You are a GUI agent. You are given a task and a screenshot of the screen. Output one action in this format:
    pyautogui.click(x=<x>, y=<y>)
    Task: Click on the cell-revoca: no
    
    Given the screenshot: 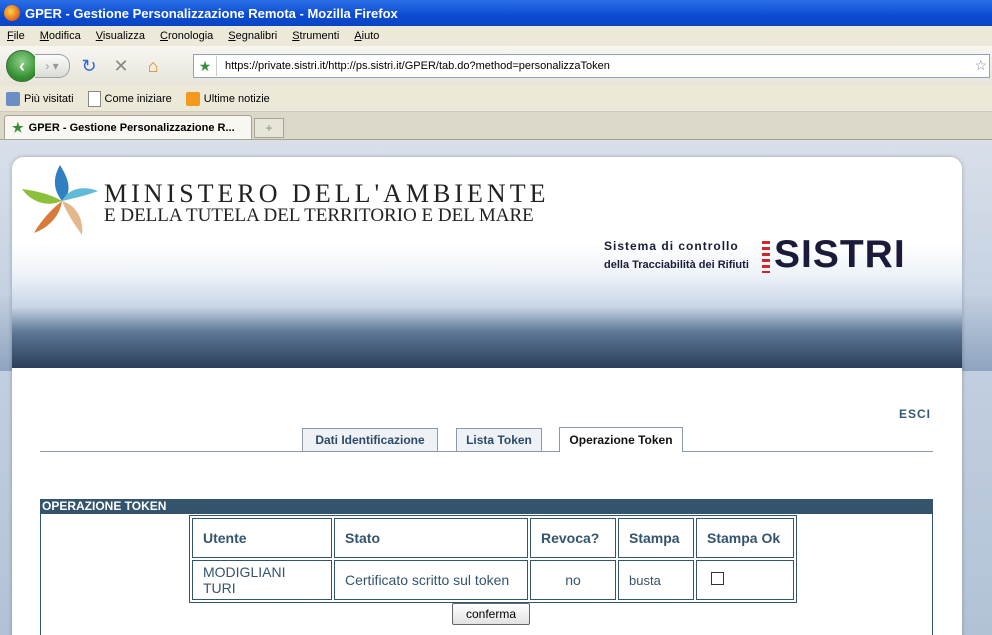 What is the action you would take?
    pyautogui.click(x=573, y=580)
    